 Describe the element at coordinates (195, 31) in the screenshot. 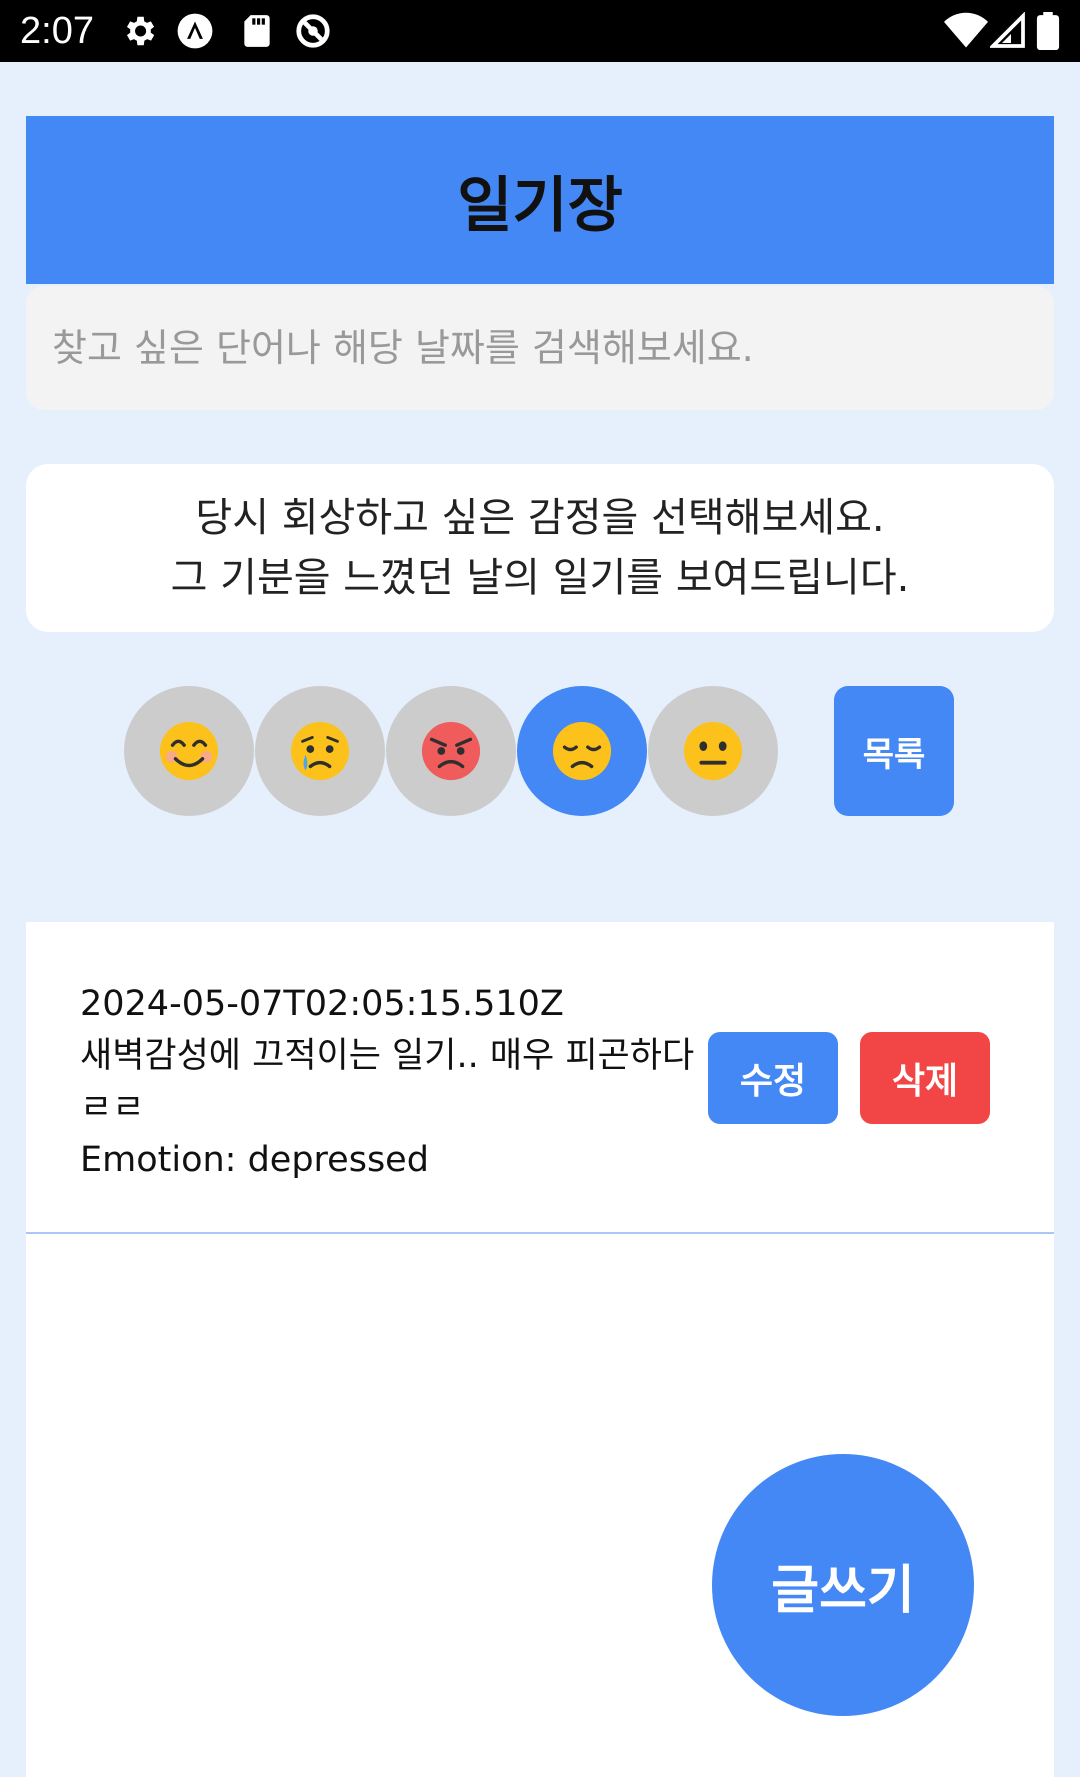

I see `android-auto-icon` at that location.